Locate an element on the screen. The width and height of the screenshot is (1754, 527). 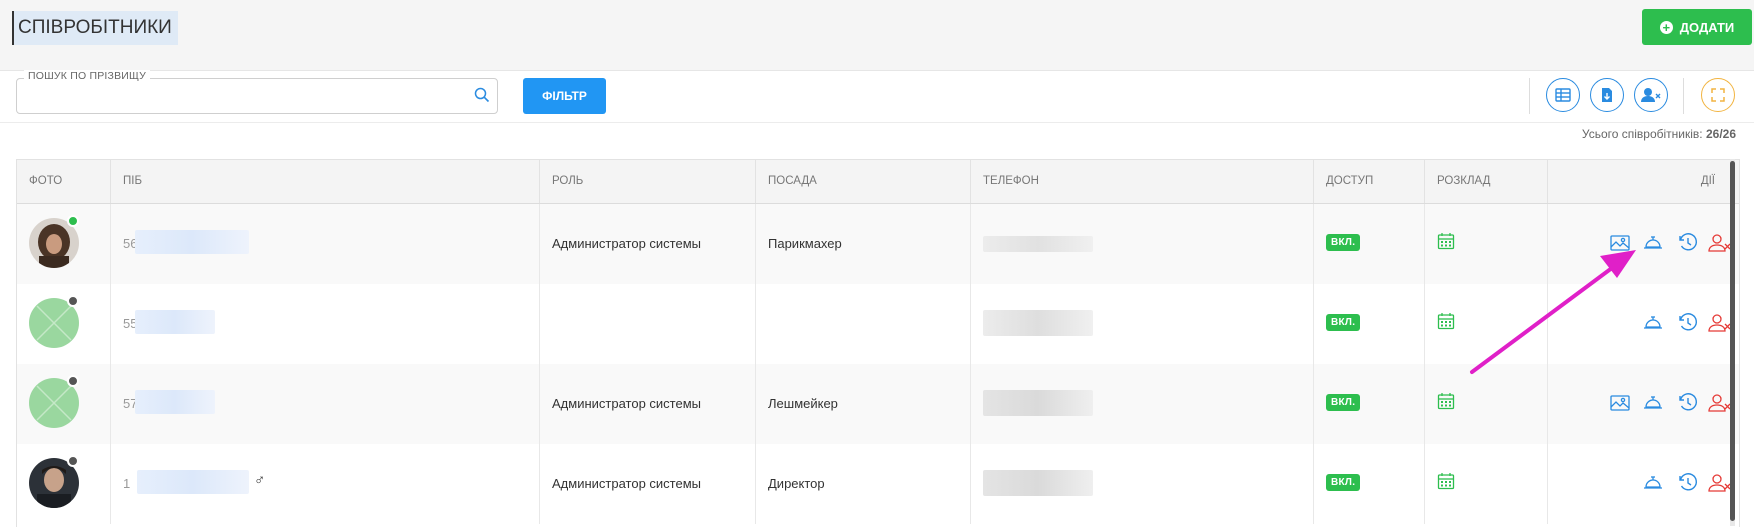
employee-position: Парикмахер is located at coordinates (805, 243).